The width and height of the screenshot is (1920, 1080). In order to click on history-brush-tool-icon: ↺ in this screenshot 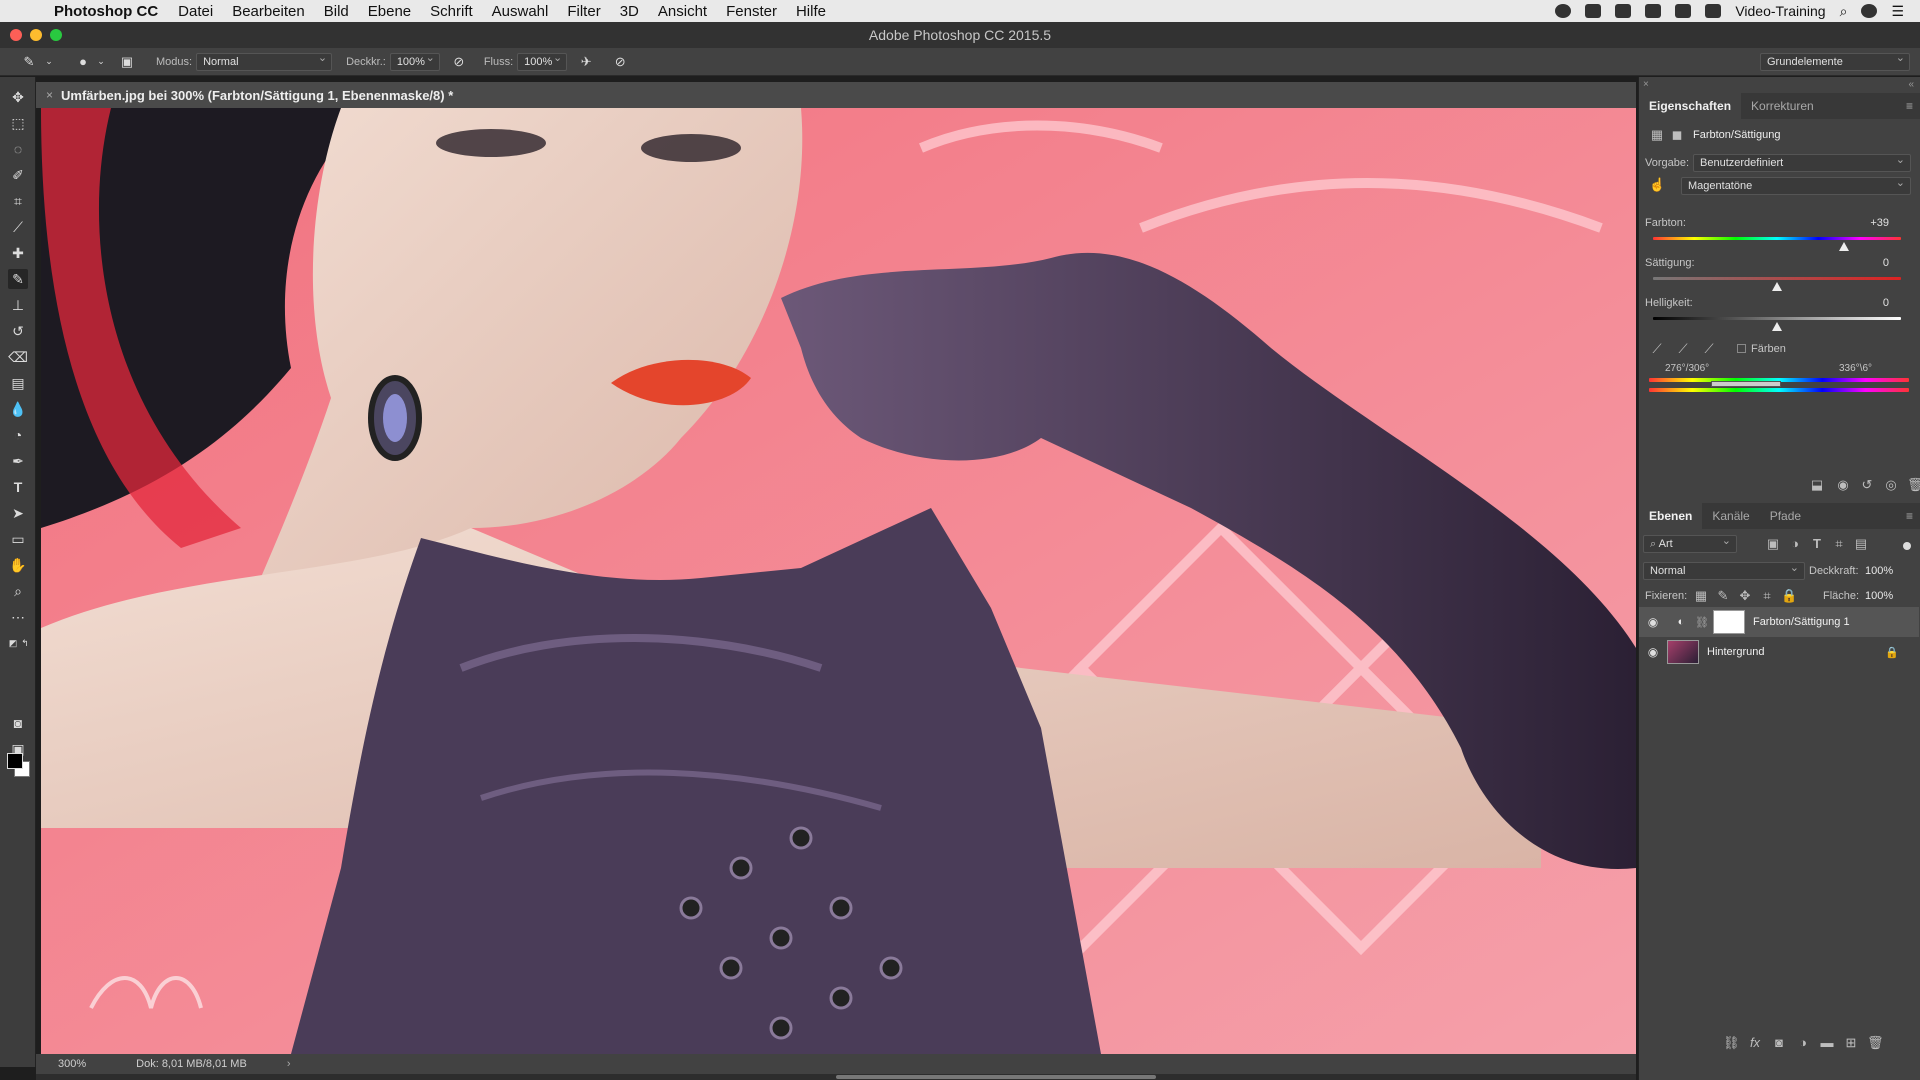, I will do `click(18, 331)`.